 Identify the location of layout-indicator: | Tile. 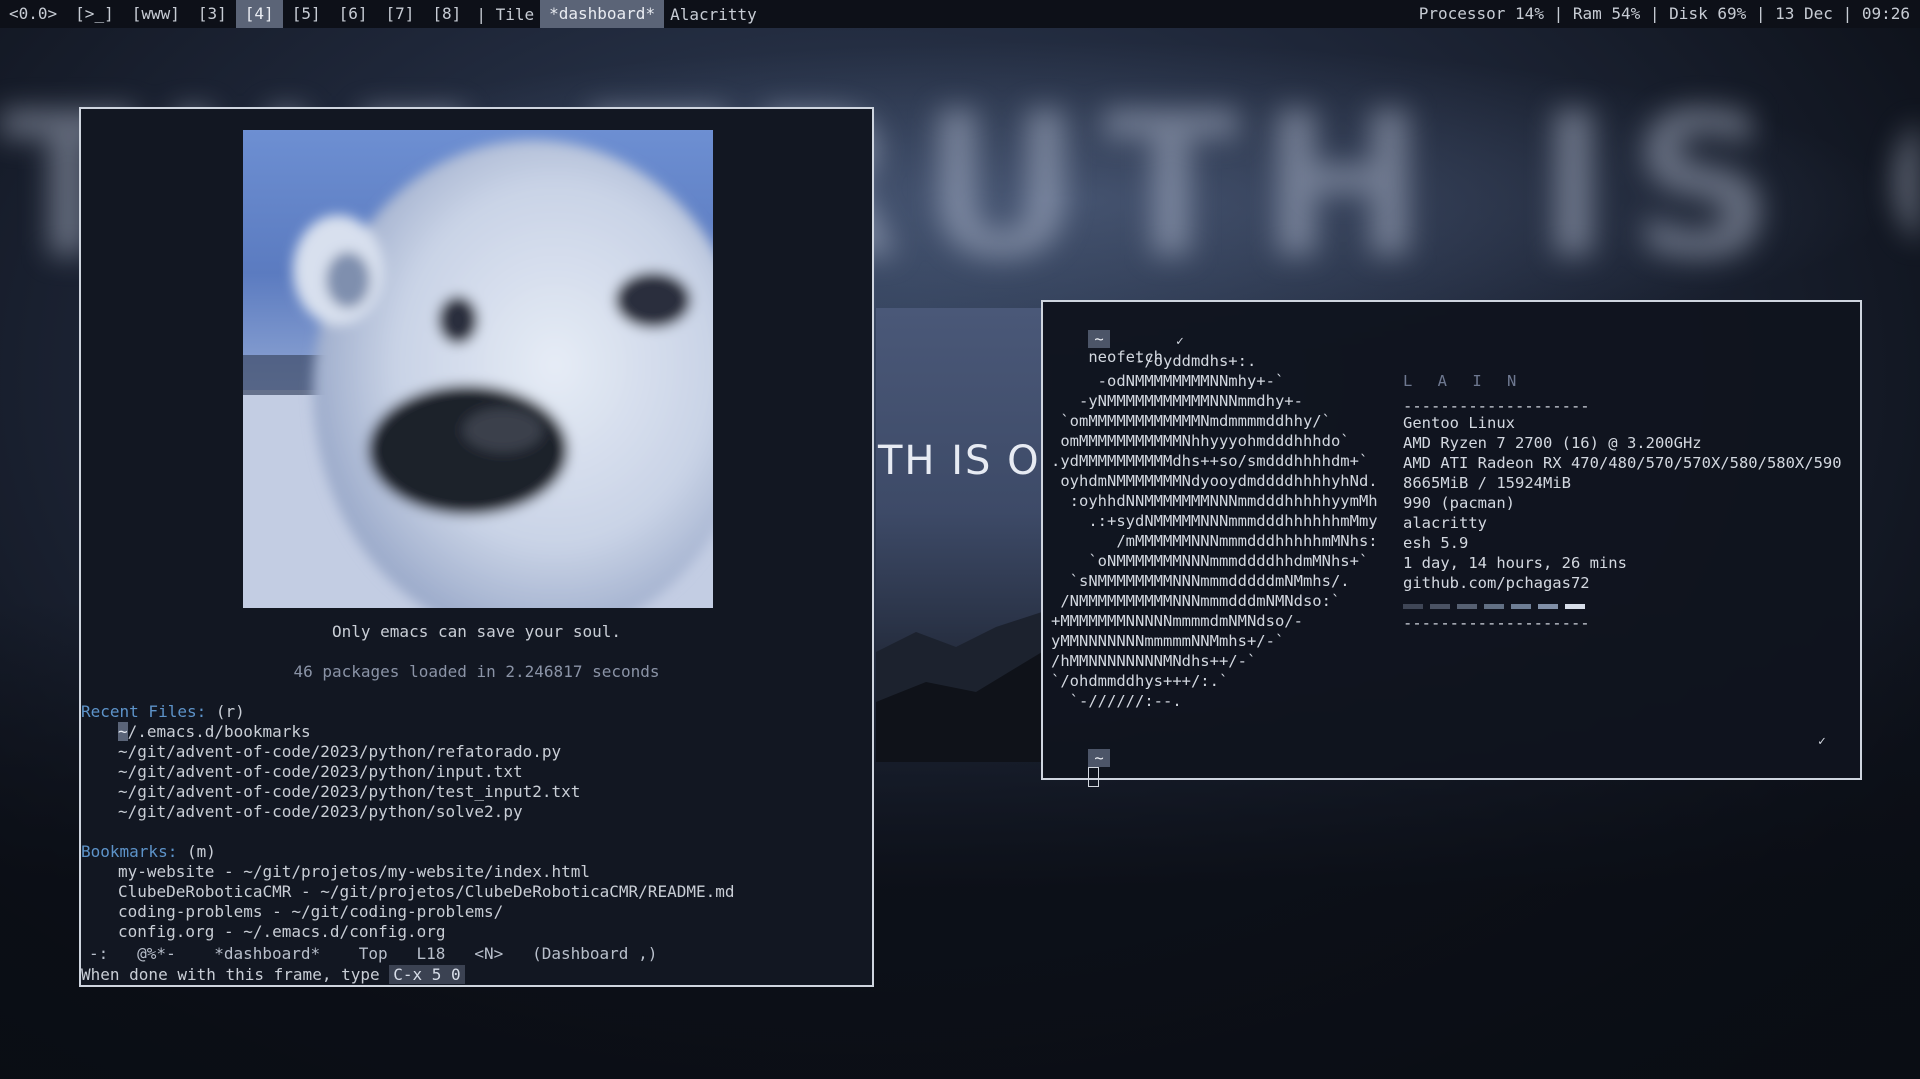
(505, 14).